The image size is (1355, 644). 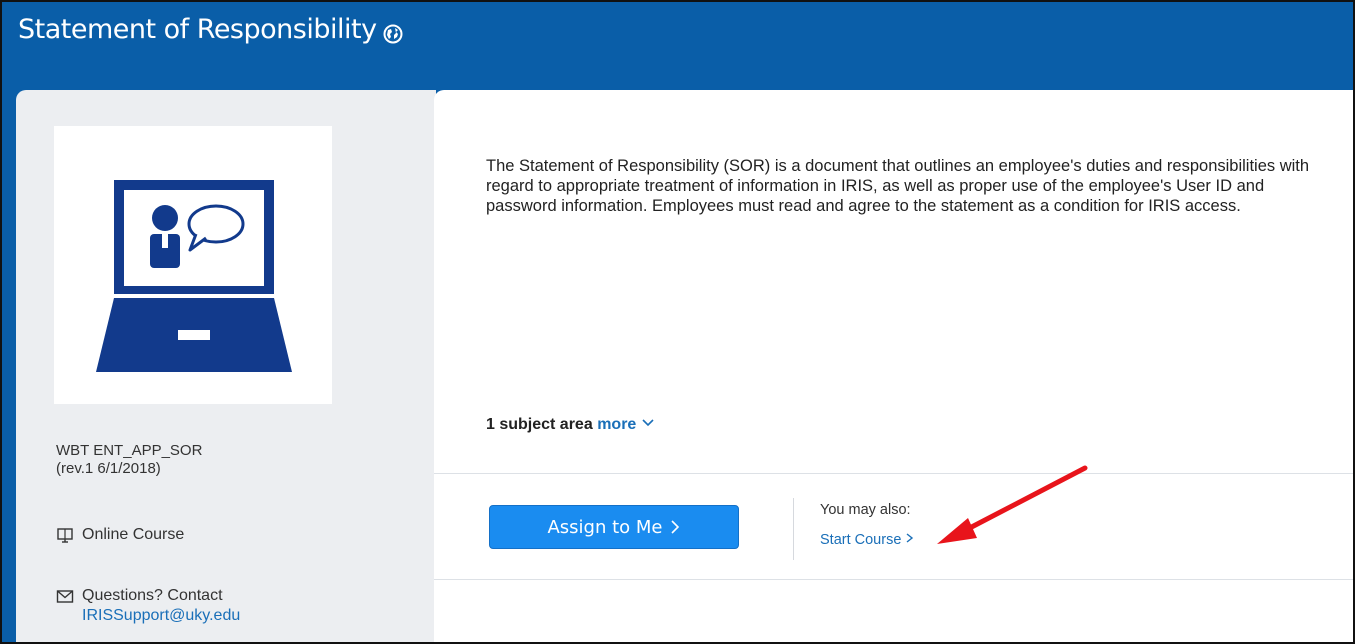 I want to click on more-link: more, so click(x=626, y=424).